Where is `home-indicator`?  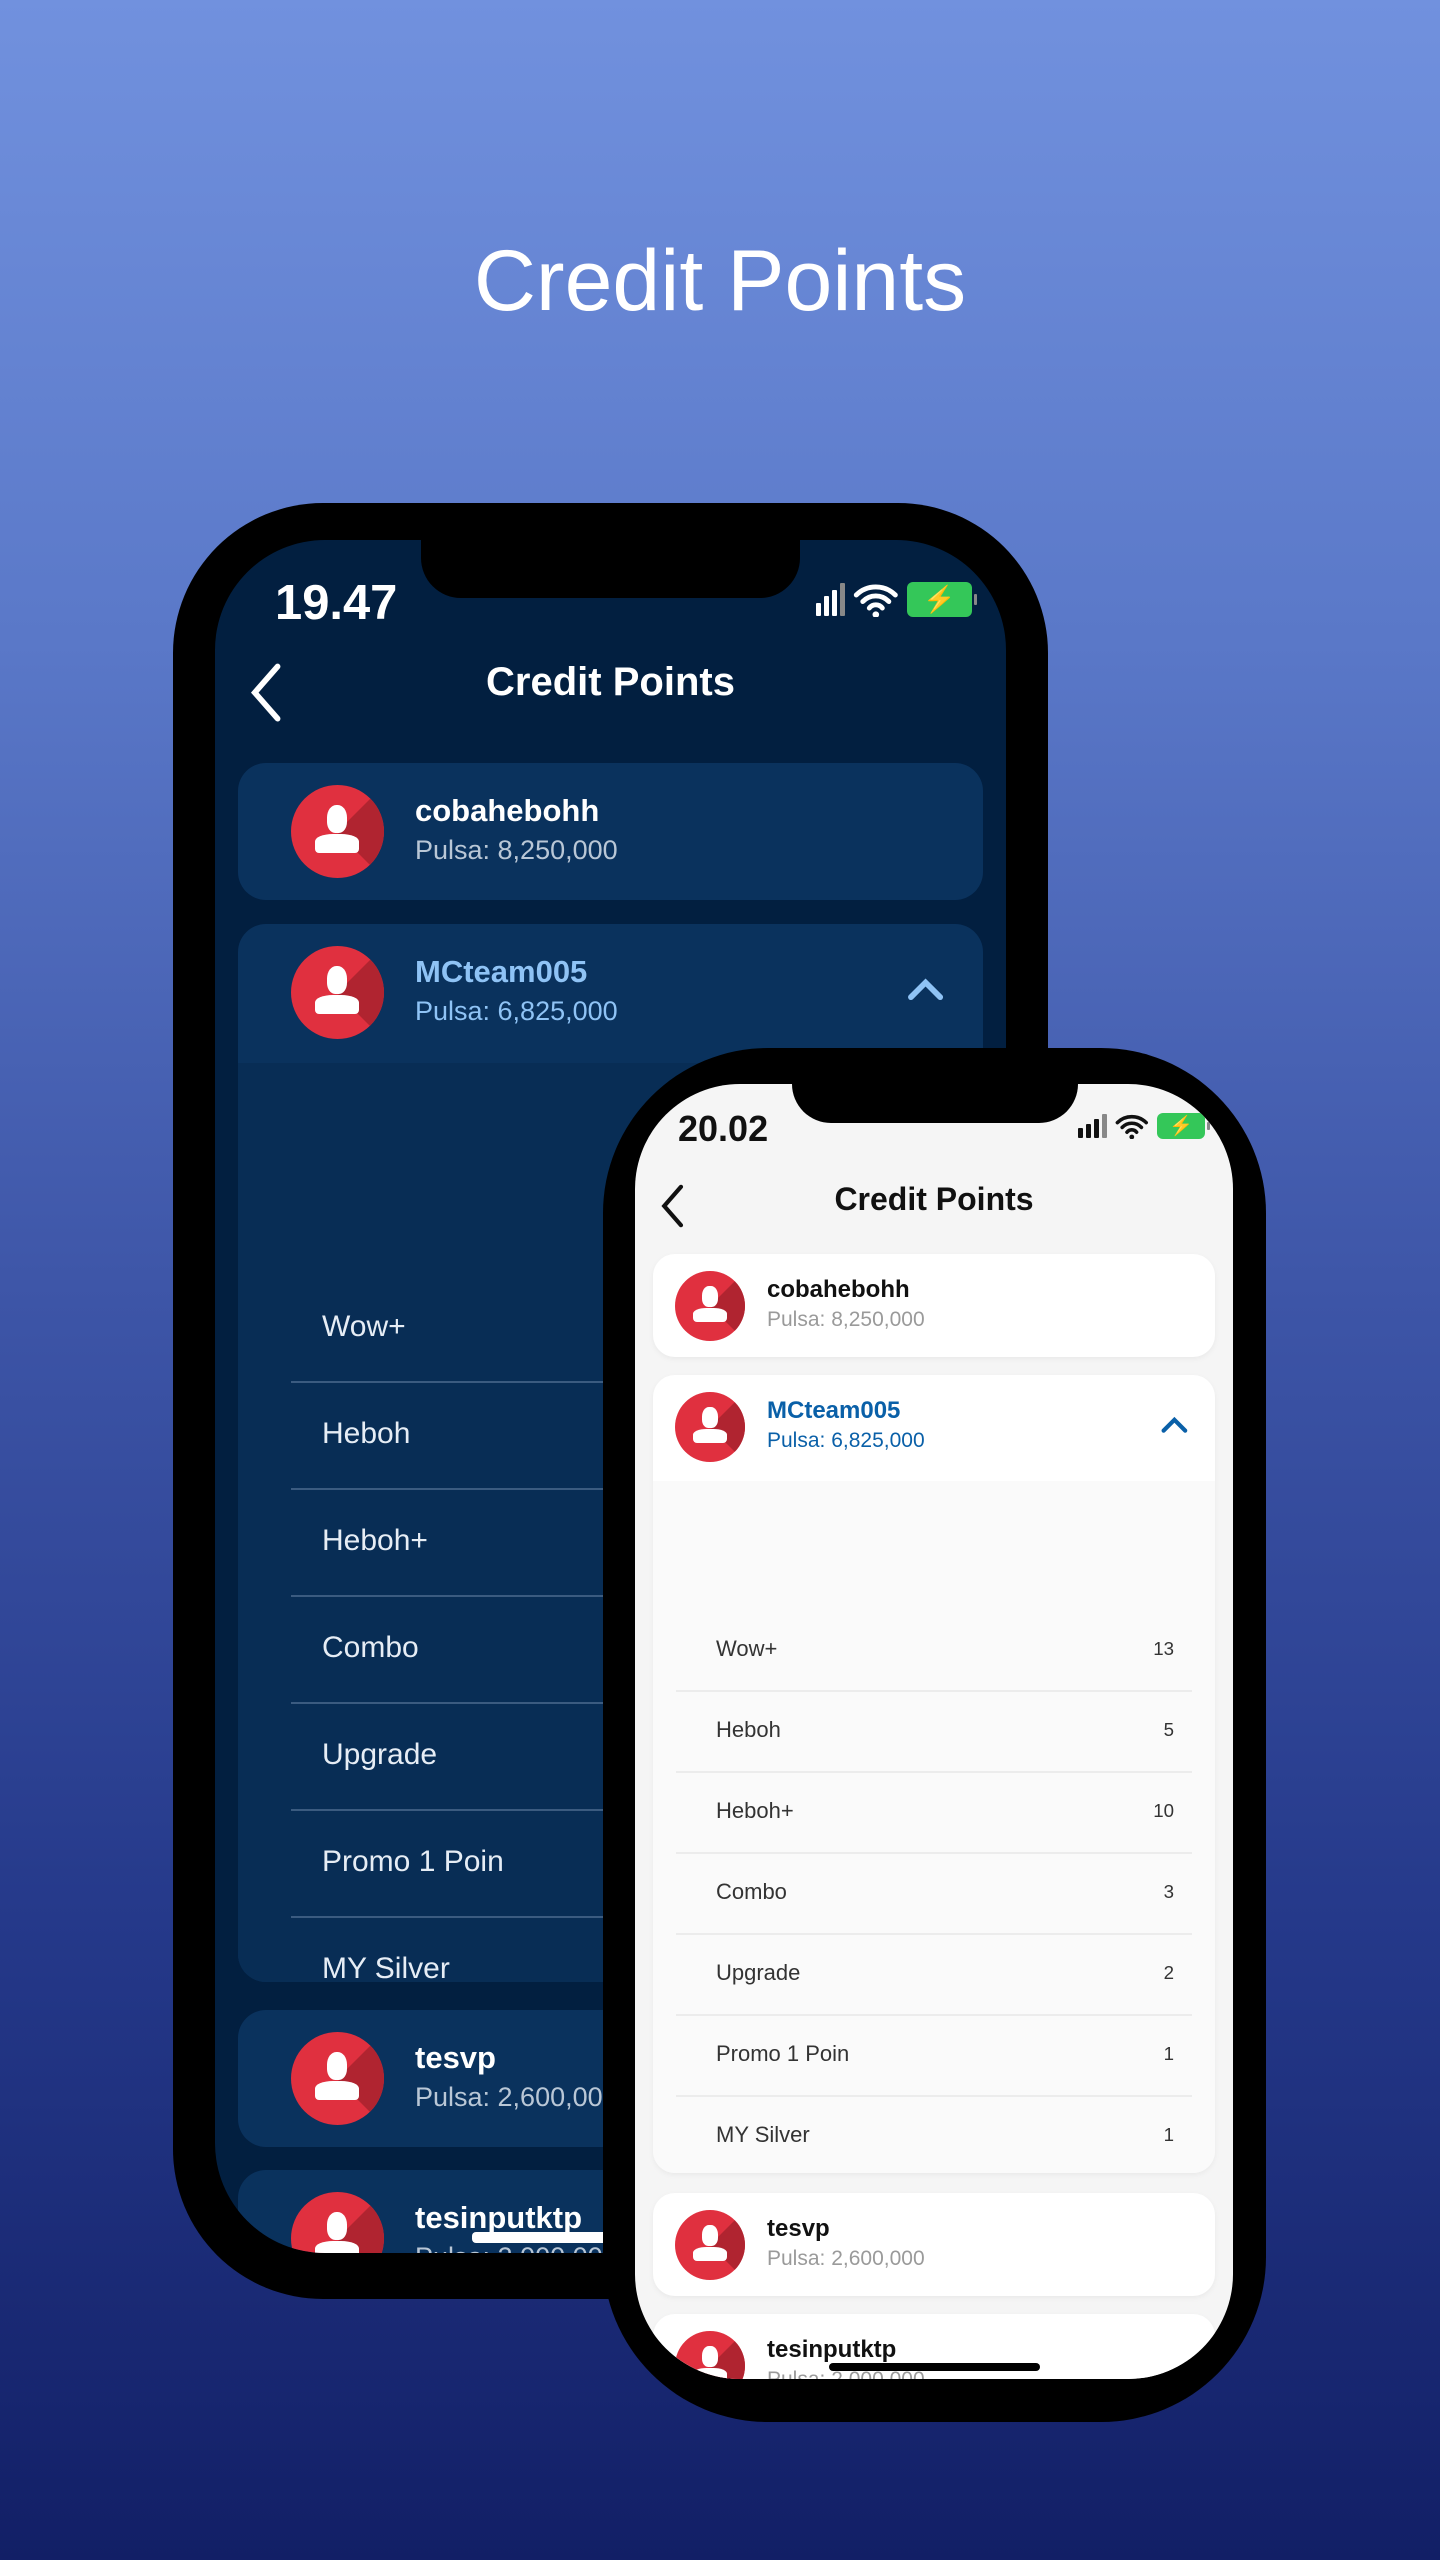 home-indicator is located at coordinates (934, 2367).